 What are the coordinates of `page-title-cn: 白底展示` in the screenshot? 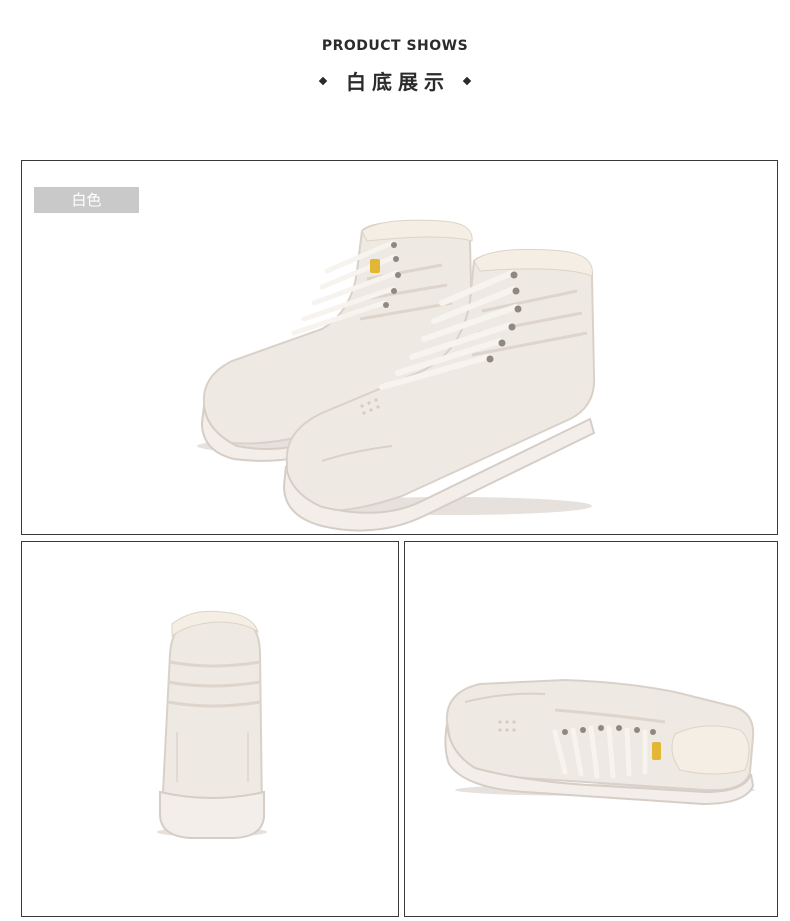 It's located at (398, 82).